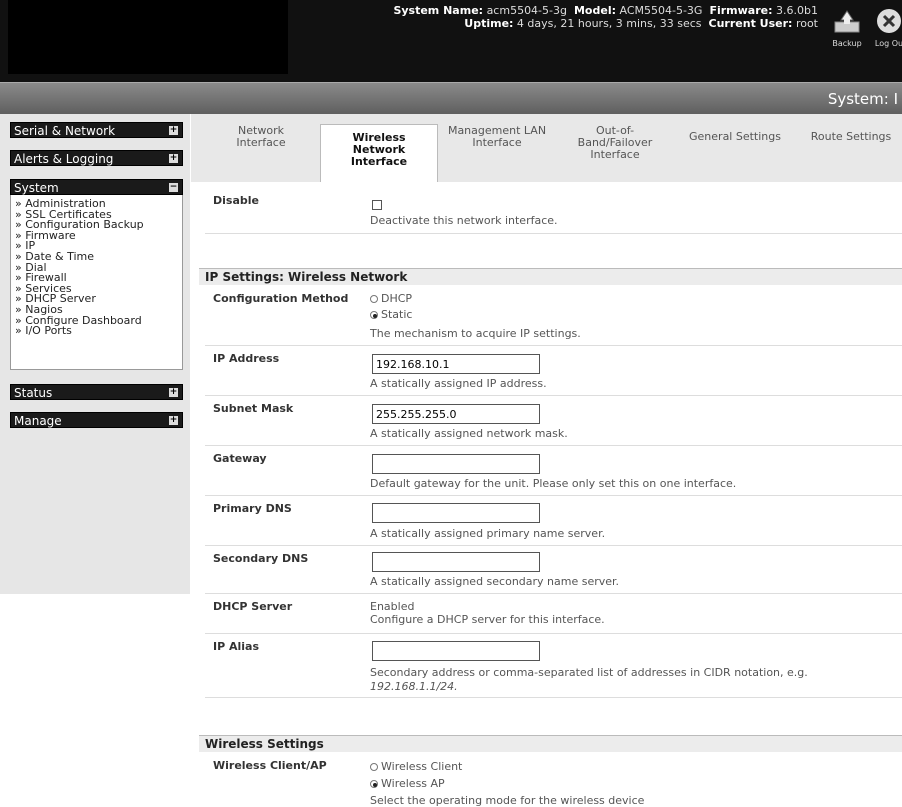 The width and height of the screenshot is (902, 807). What do you see at coordinates (236, 200) in the screenshot?
I see `disable-label: Disable` at bounding box center [236, 200].